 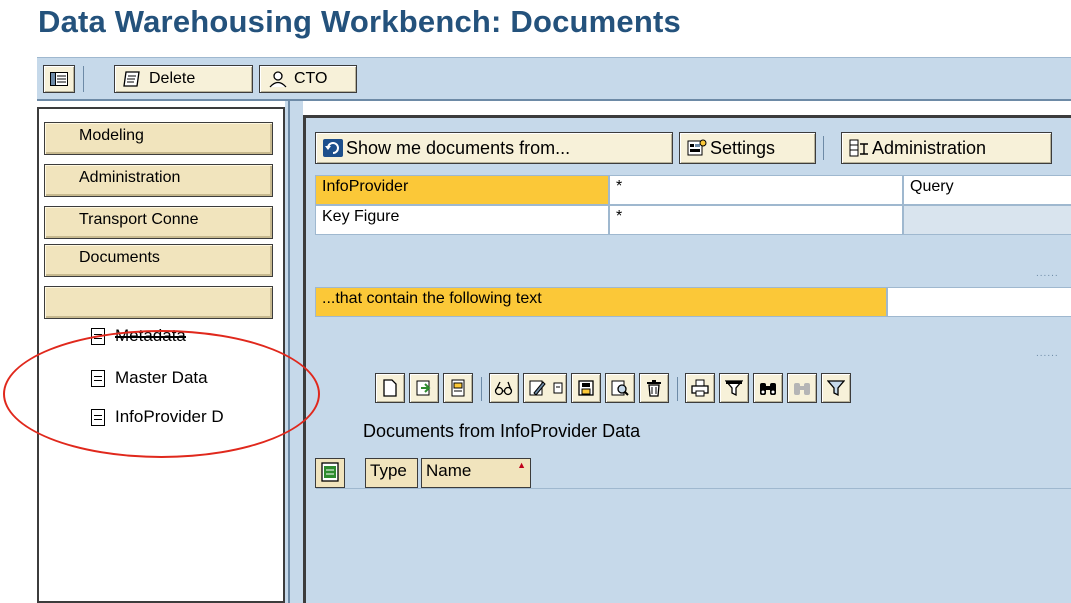 What do you see at coordinates (458, 388) in the screenshot?
I see `document-display-icon` at bounding box center [458, 388].